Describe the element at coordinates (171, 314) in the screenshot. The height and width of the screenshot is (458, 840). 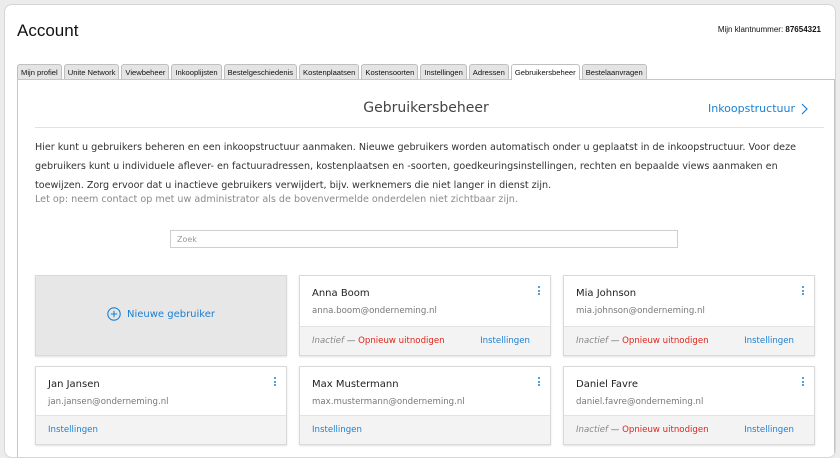
I see `new-user-label: Nieuwe gebruiker` at that location.